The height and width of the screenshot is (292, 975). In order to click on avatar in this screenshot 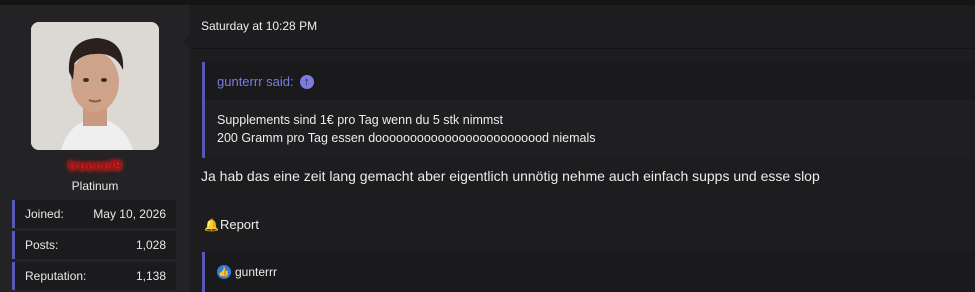, I will do `click(95, 86)`.